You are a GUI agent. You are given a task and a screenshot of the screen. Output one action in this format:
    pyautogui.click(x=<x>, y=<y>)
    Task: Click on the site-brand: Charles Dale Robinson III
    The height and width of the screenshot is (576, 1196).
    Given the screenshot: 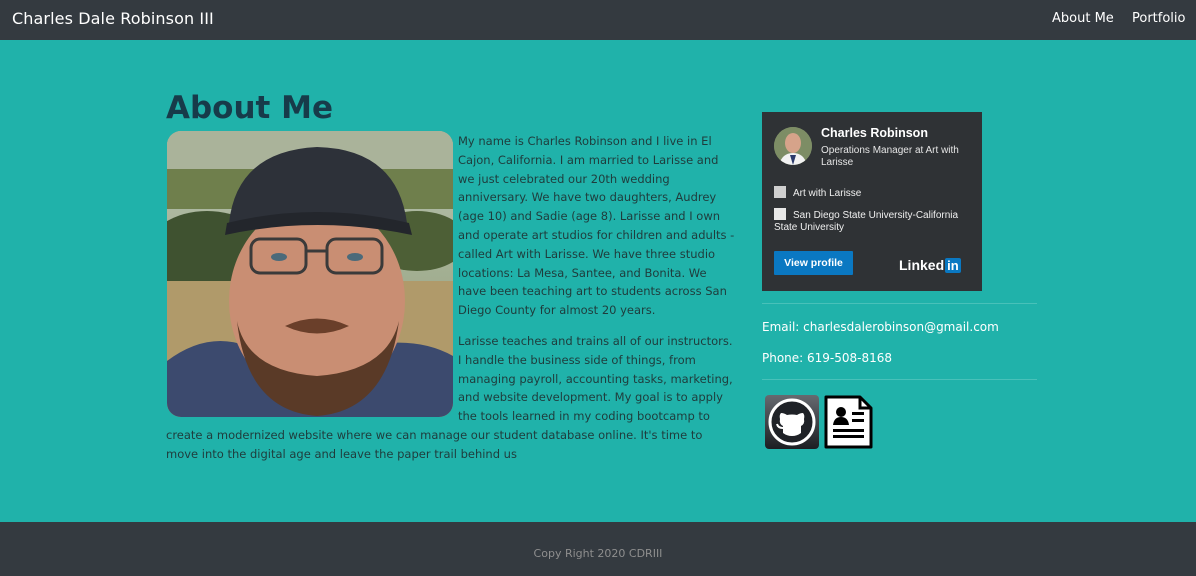 What is the action you would take?
    pyautogui.click(x=113, y=18)
    